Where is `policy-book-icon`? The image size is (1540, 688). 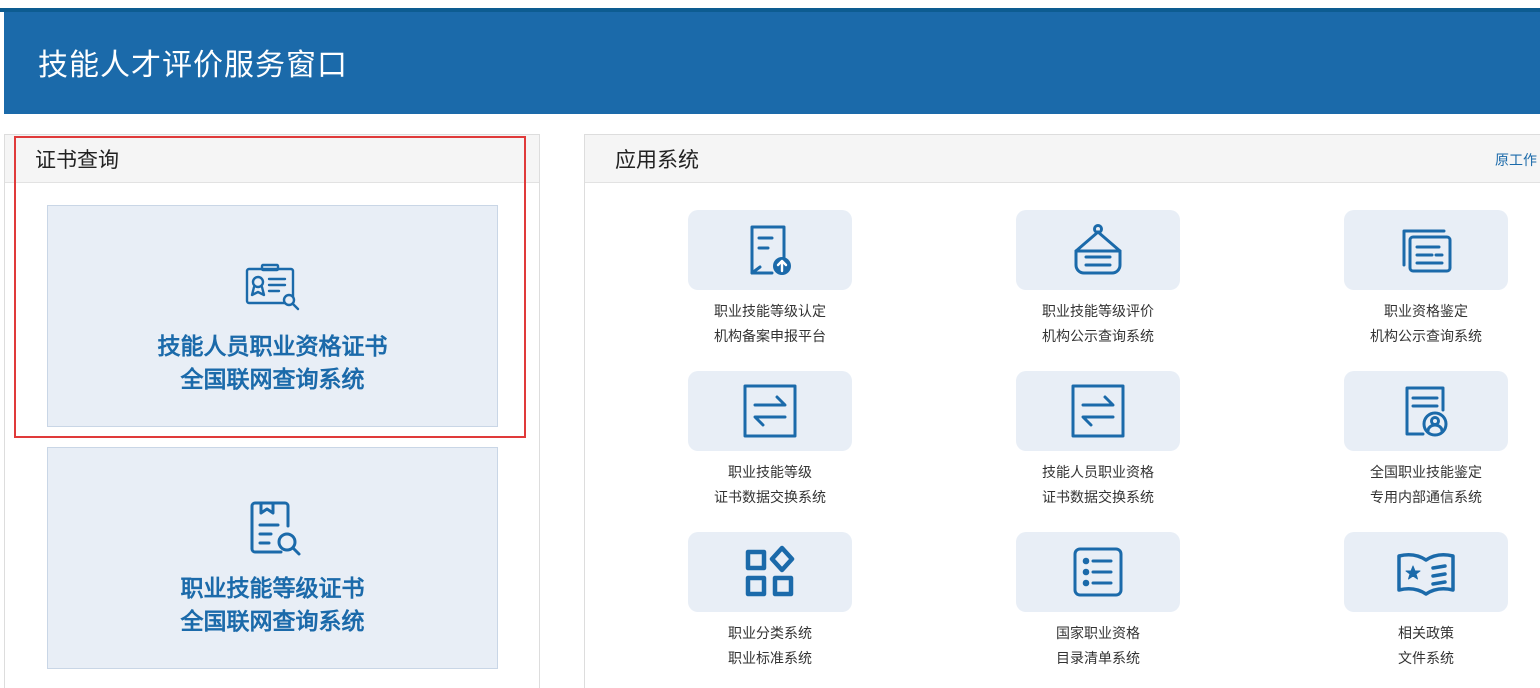
policy-book-icon is located at coordinates (1426, 574).